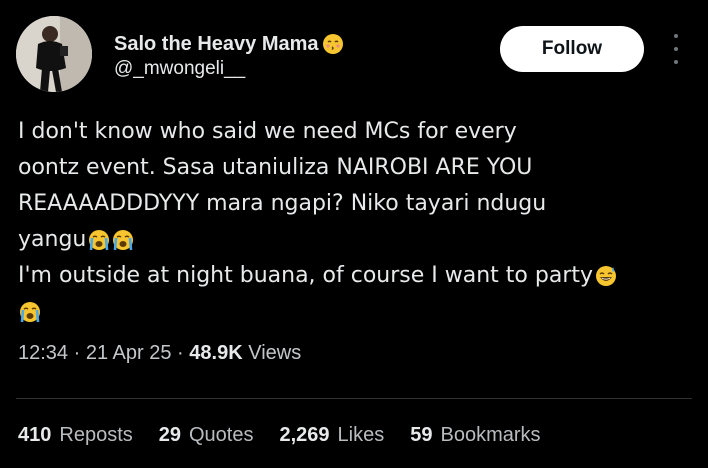 The width and height of the screenshot is (708, 468). Describe the element at coordinates (333, 44) in the screenshot. I see `kissing-face-emoji-icon` at that location.